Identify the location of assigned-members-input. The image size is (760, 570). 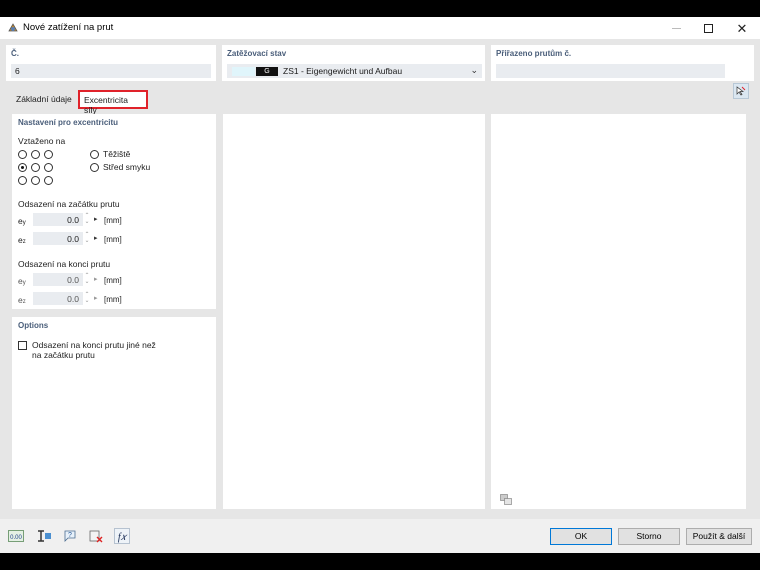
(610, 71).